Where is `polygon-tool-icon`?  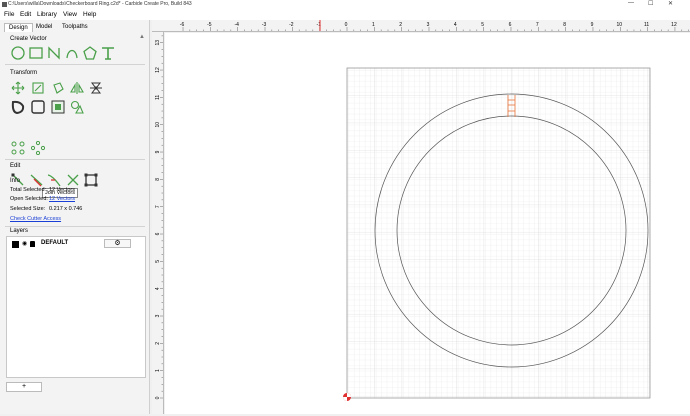
polygon-tool-icon is located at coordinates (90, 53).